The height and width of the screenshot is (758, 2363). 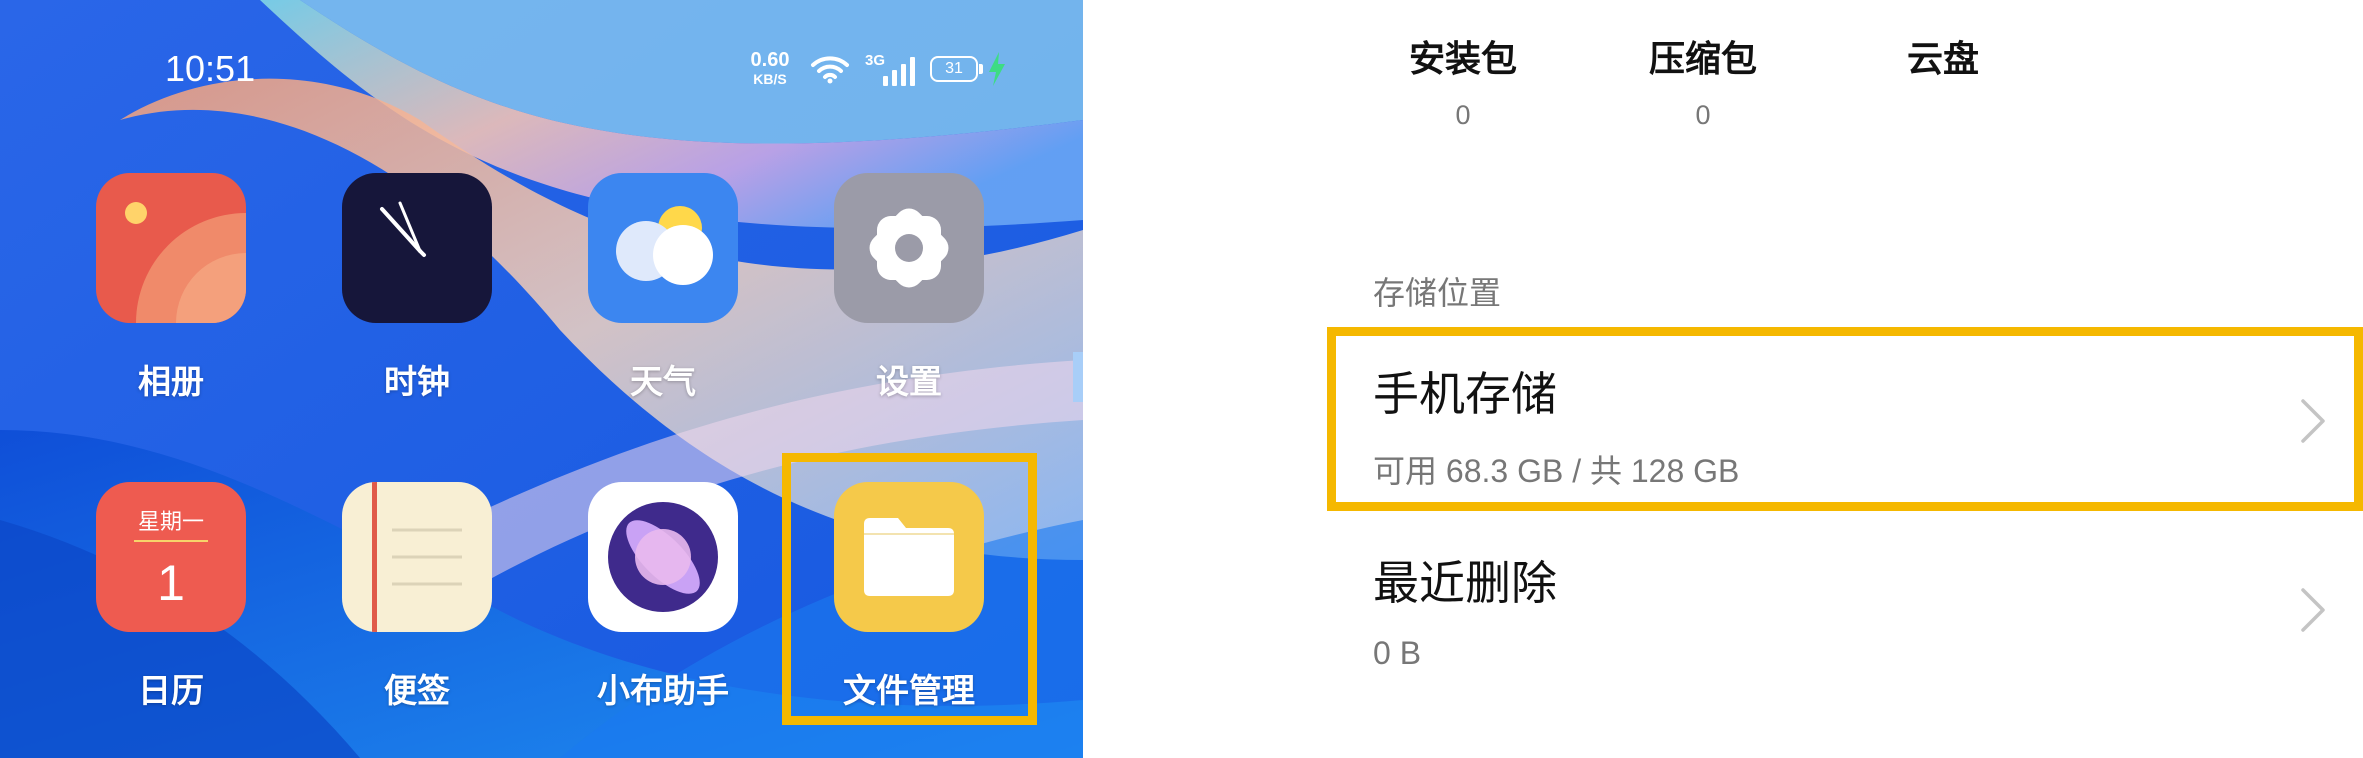 I want to click on category-name: 安装包, so click(x=1462, y=59).